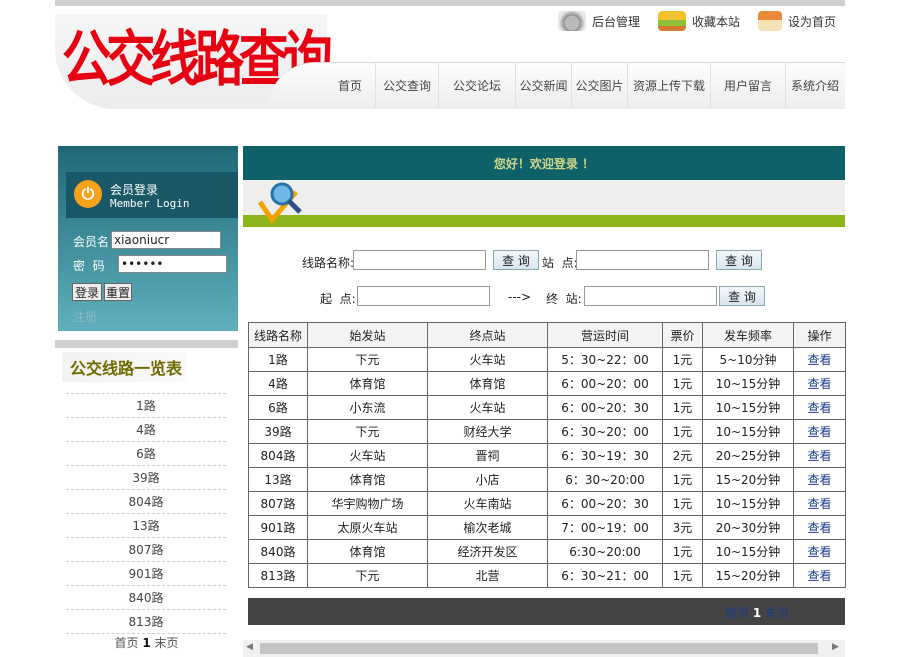 Image resolution: width=912 pixels, height=657 pixels. I want to click on set-homepage-link: 设为首页, so click(797, 21).